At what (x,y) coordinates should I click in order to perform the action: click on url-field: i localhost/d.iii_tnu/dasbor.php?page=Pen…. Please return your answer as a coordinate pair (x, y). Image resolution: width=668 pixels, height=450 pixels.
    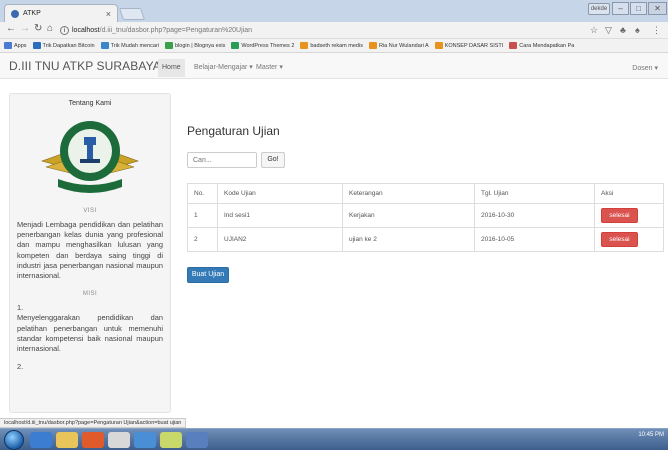
    Looking at the image, I should click on (320, 30).